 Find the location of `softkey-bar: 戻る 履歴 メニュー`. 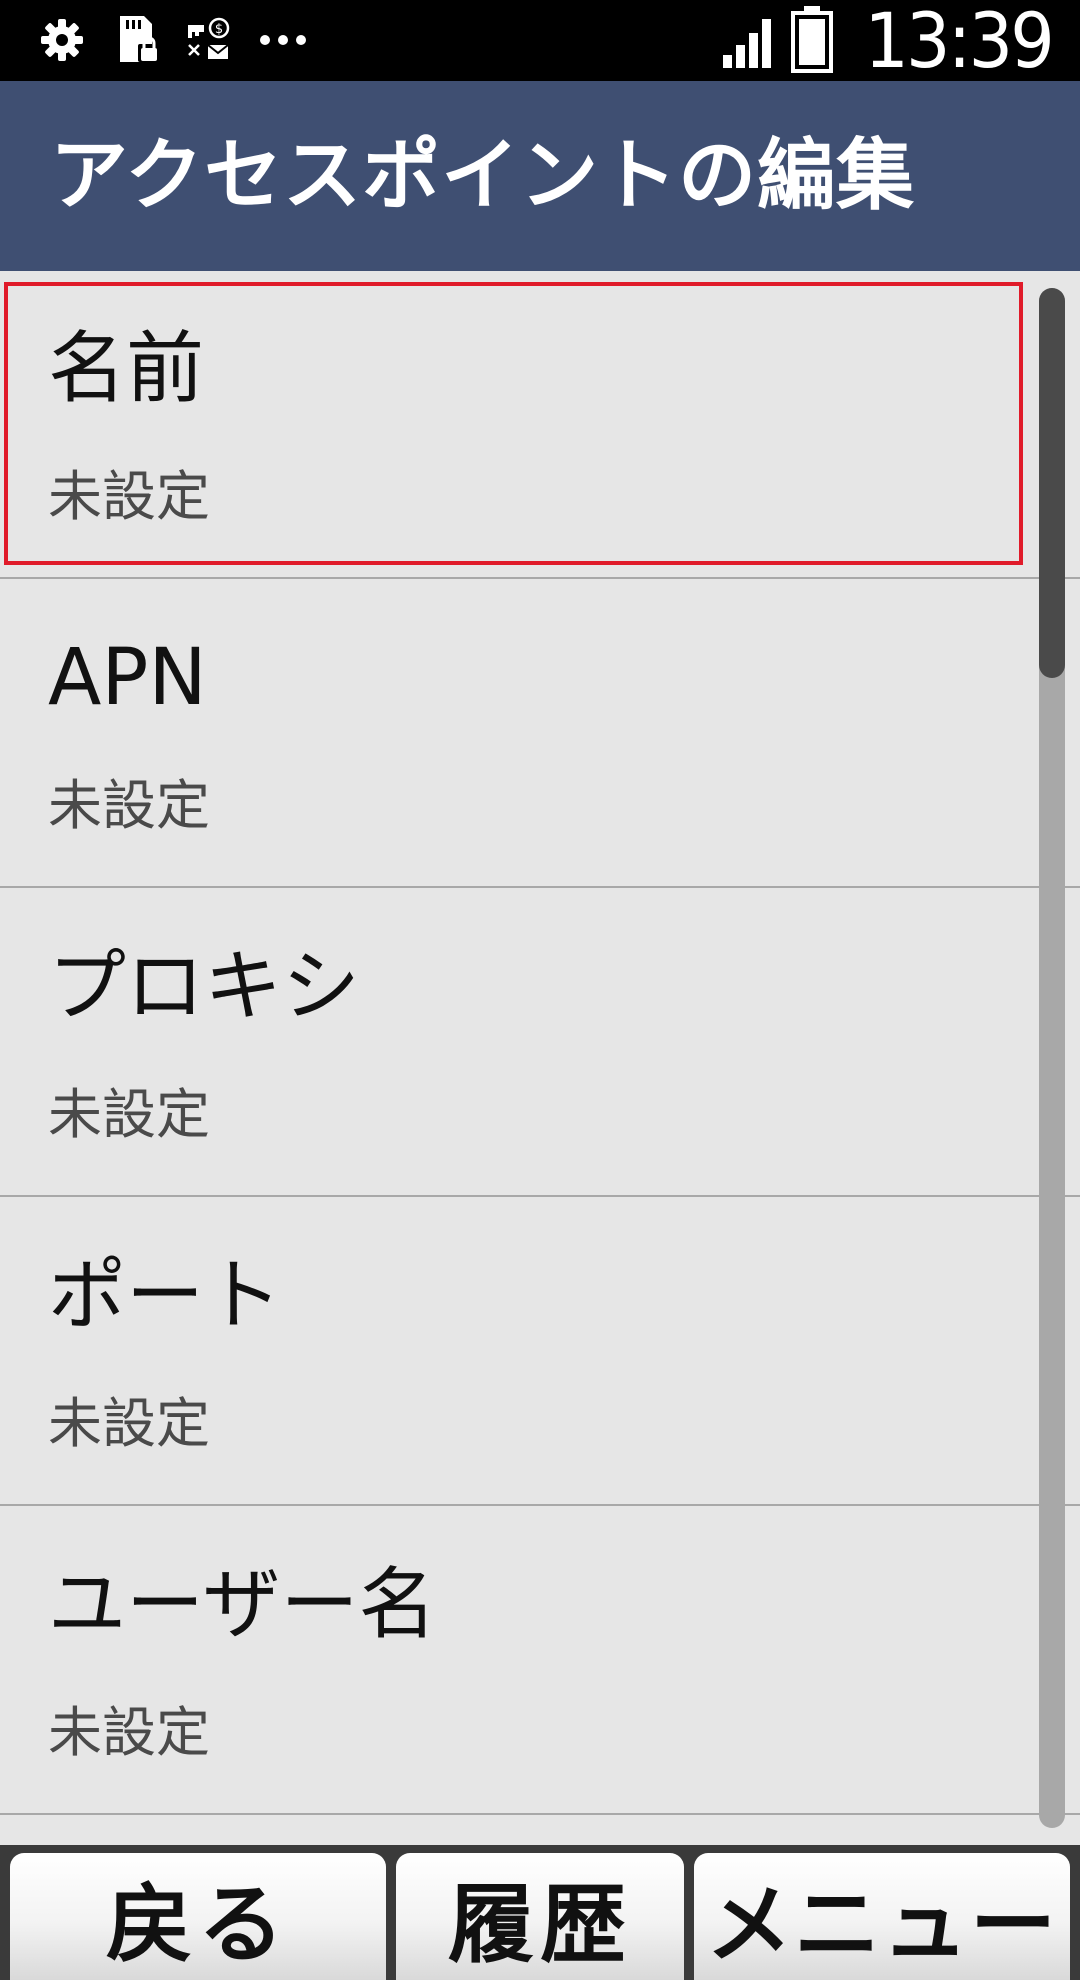

softkey-bar: 戻る 履歴 メニュー is located at coordinates (540, 1912).